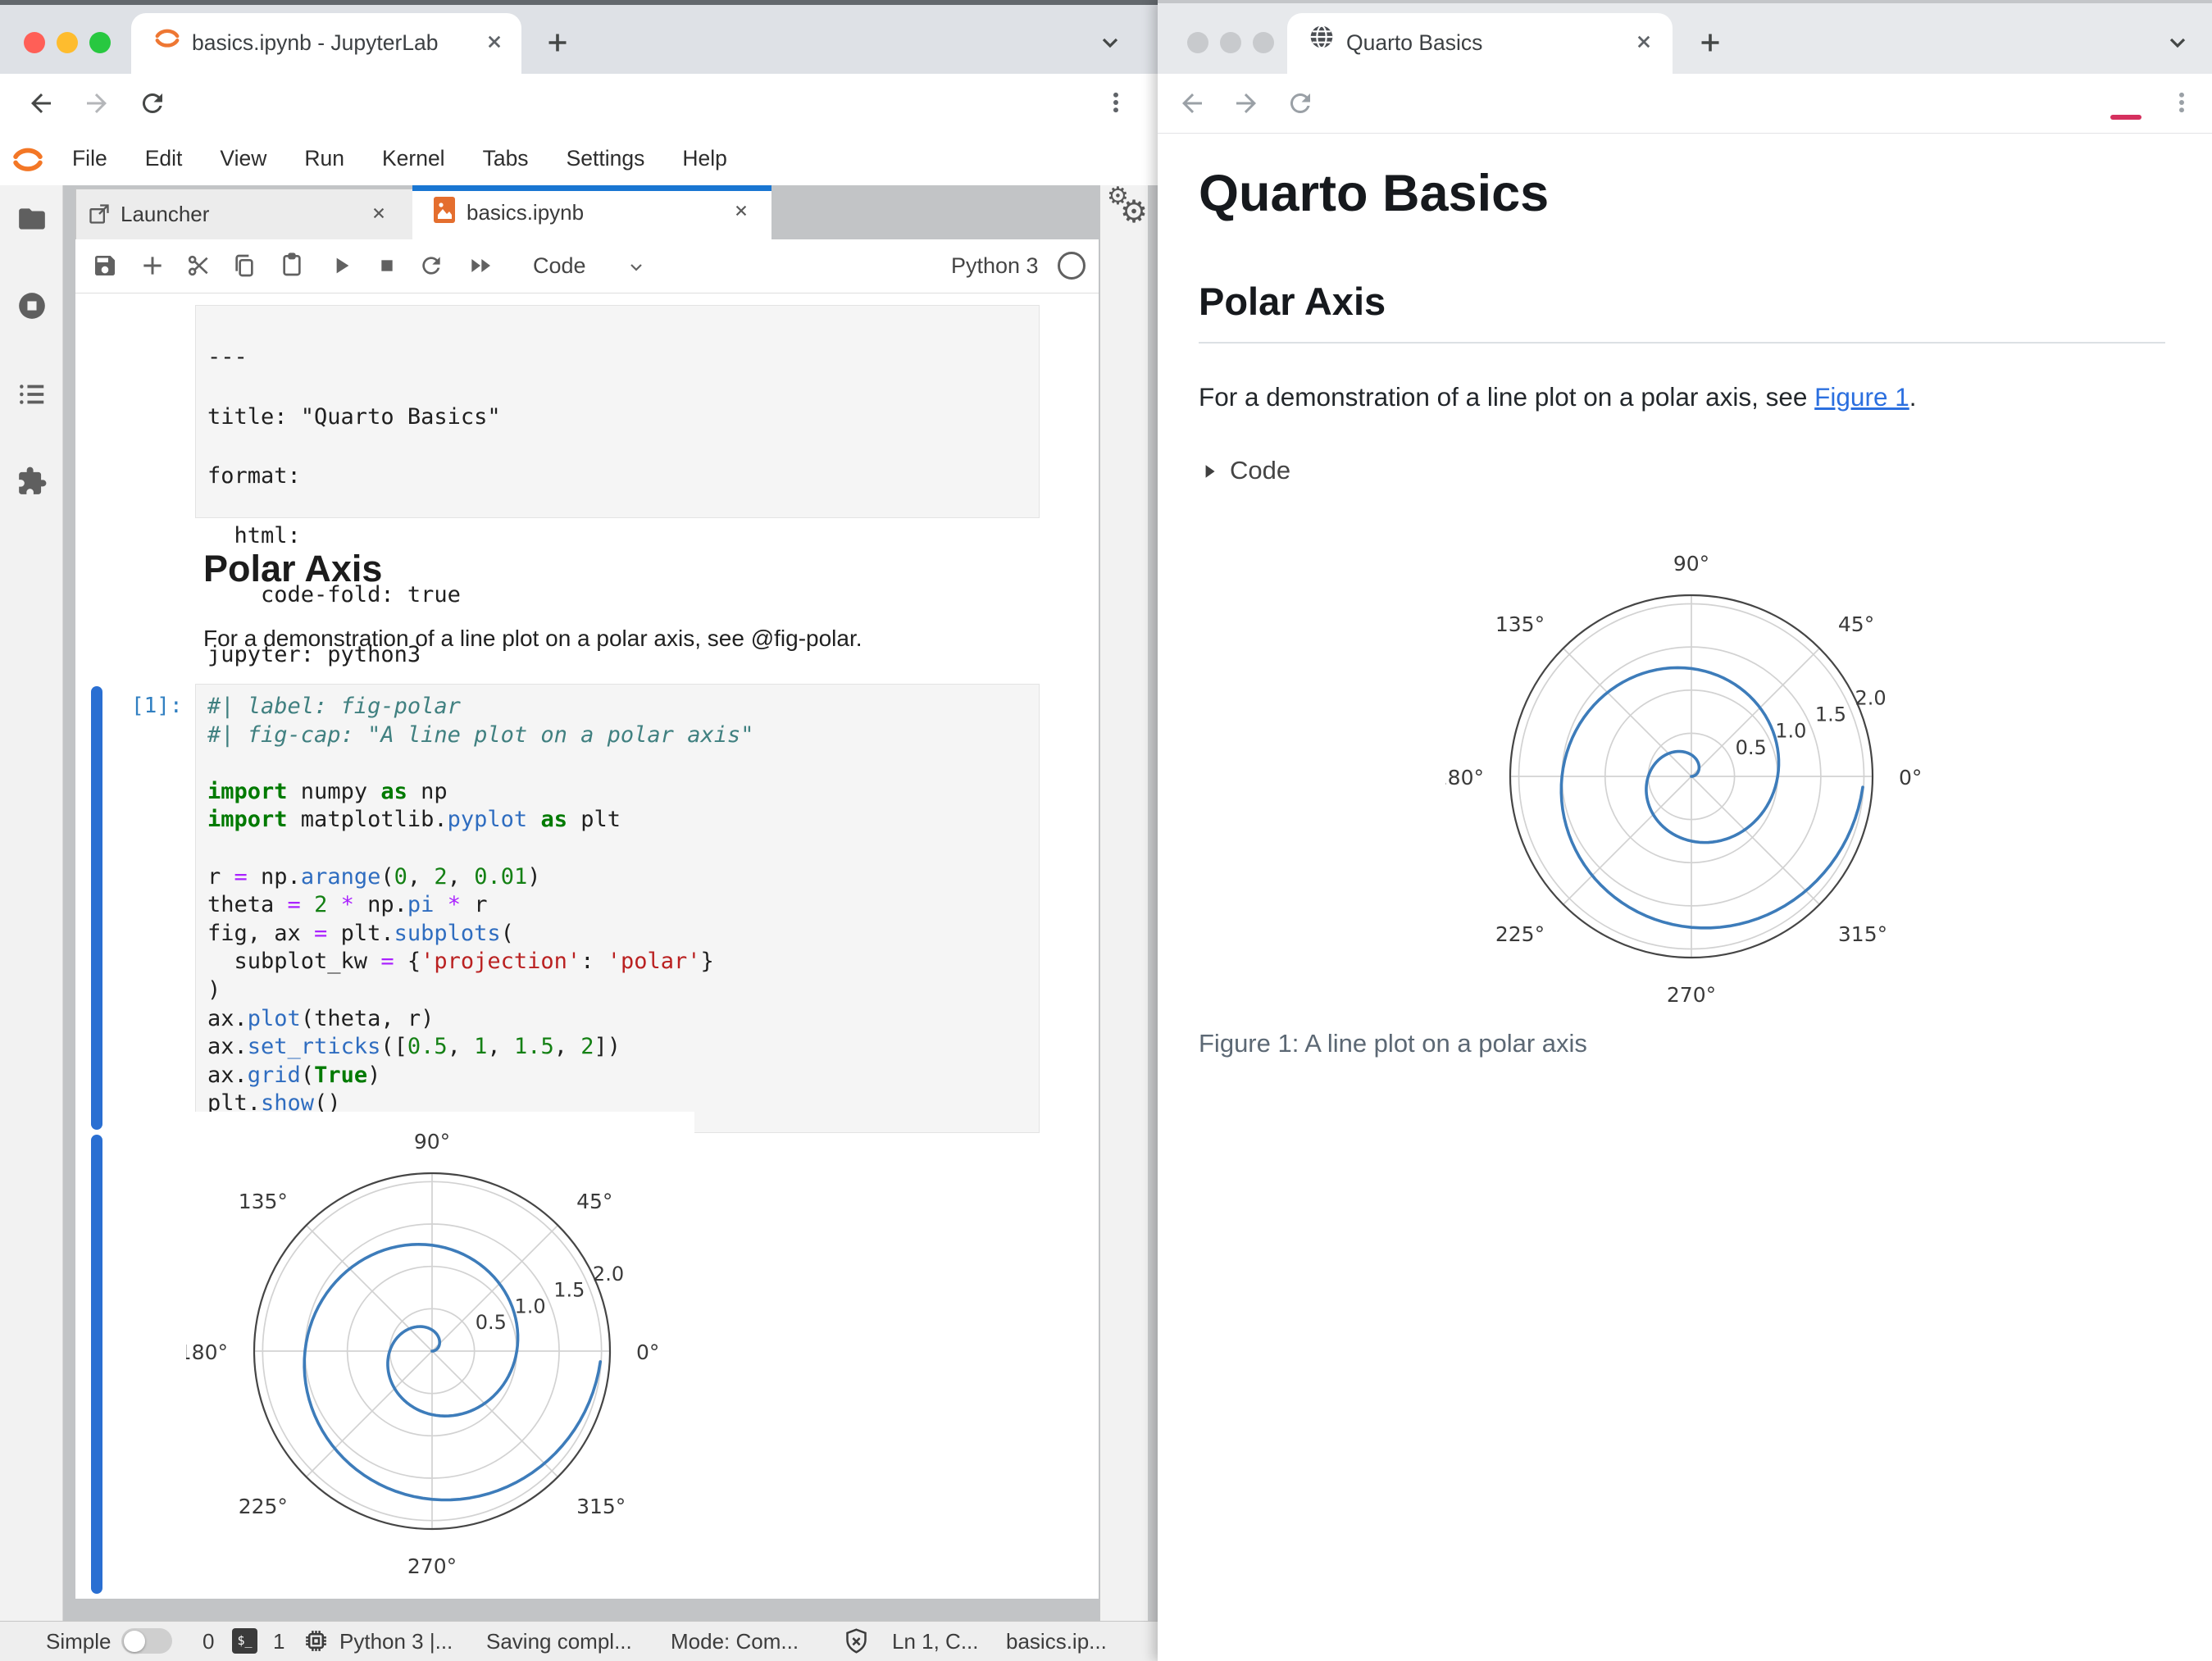 The image size is (2212, 1661). Describe the element at coordinates (97, 1364) in the screenshot. I see `output-cell-collapser` at that location.